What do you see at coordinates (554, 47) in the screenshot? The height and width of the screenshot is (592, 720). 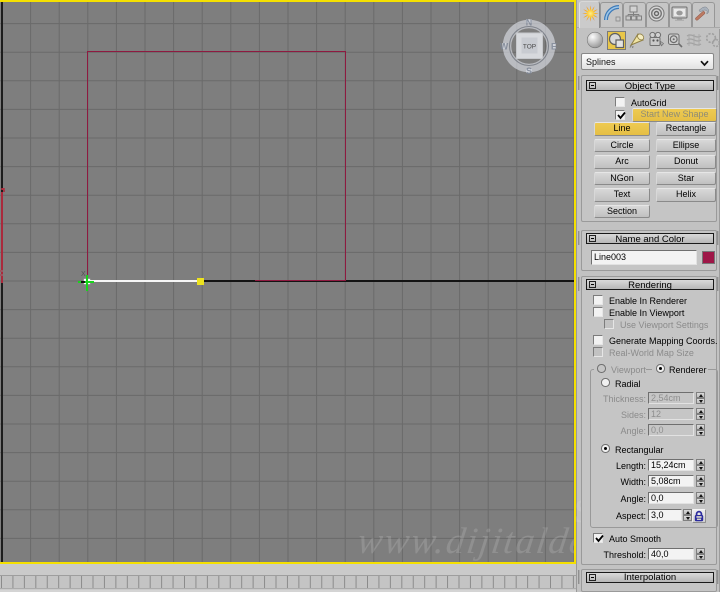 I see `svg-text: E` at bounding box center [554, 47].